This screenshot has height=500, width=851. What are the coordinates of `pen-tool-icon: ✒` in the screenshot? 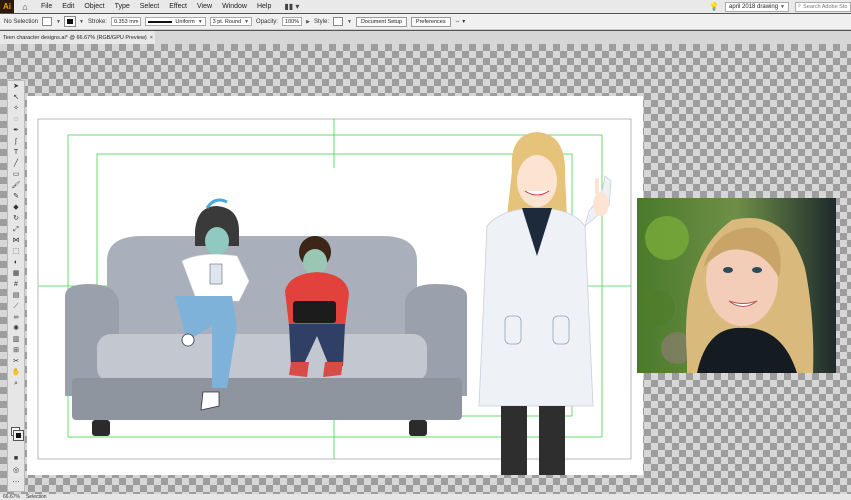 It's located at (16, 130).